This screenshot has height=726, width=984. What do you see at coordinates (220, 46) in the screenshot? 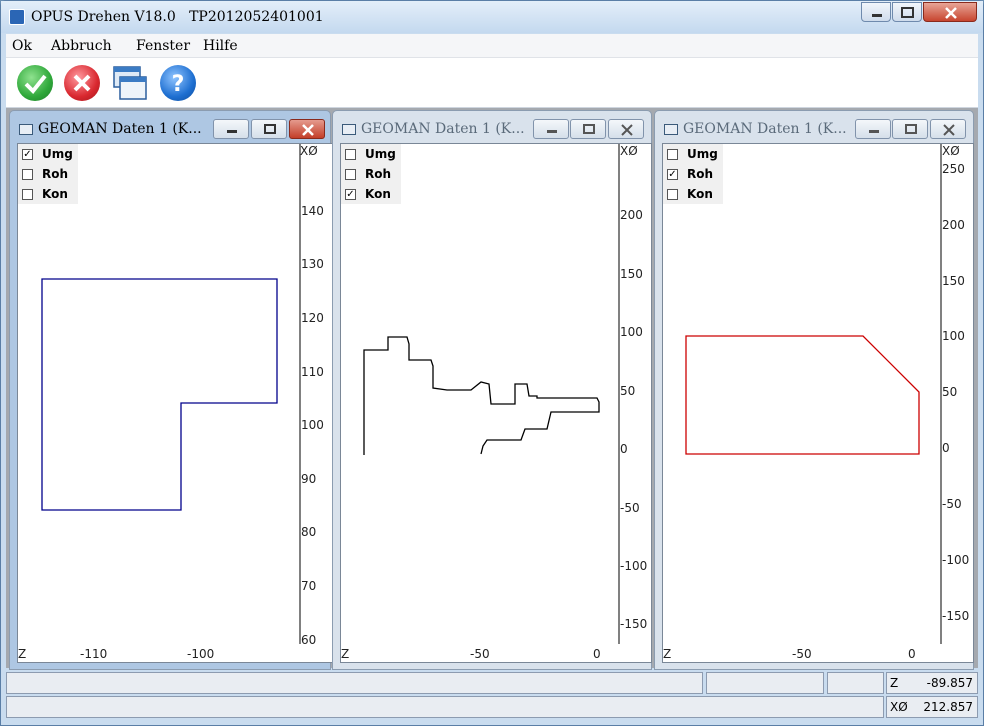
I see `menu-hilfe: Hilfe` at bounding box center [220, 46].